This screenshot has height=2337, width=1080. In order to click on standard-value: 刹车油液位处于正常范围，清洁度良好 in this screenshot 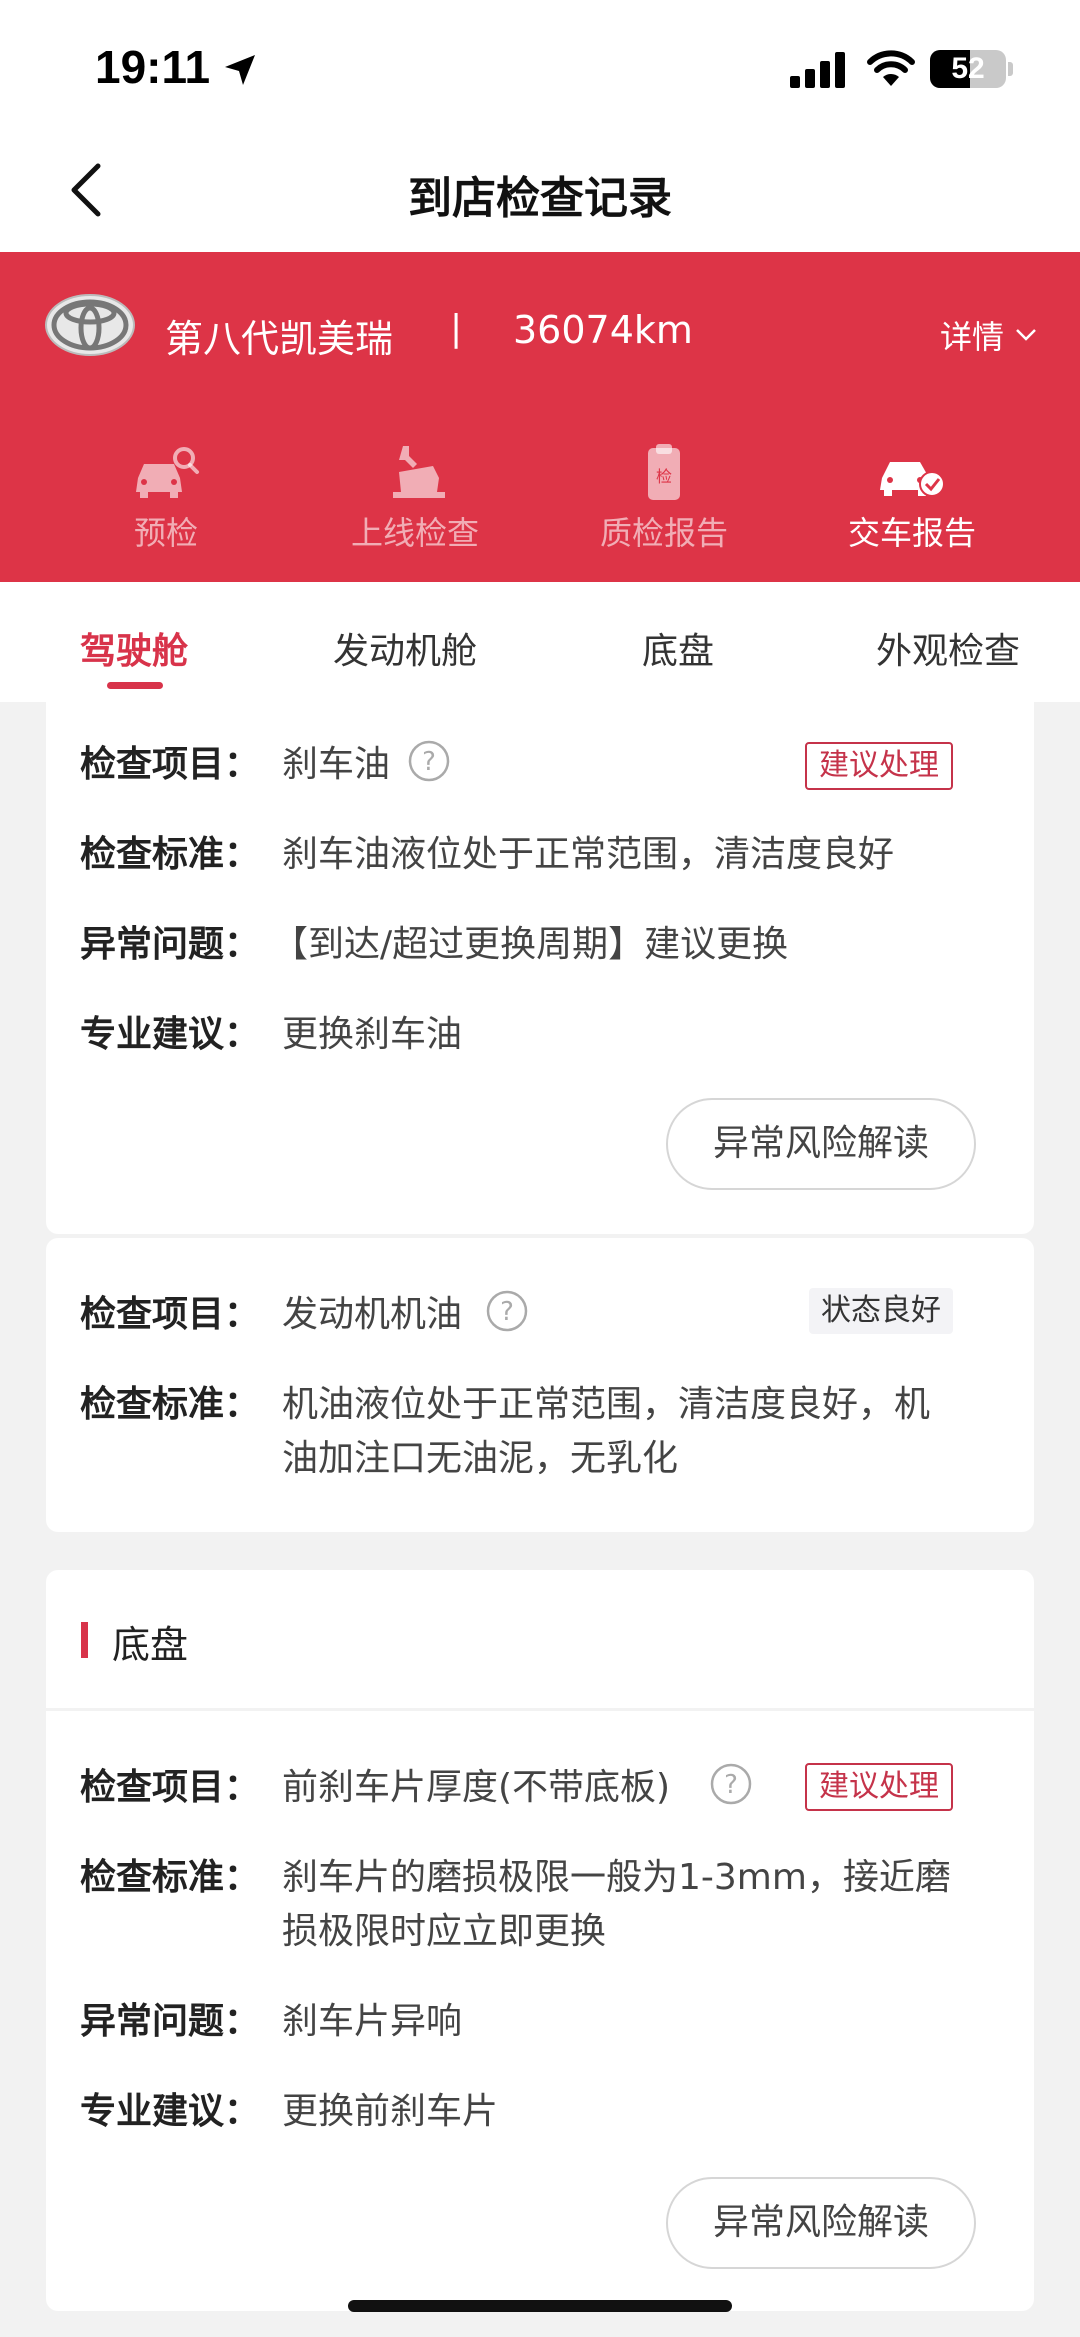, I will do `click(588, 854)`.